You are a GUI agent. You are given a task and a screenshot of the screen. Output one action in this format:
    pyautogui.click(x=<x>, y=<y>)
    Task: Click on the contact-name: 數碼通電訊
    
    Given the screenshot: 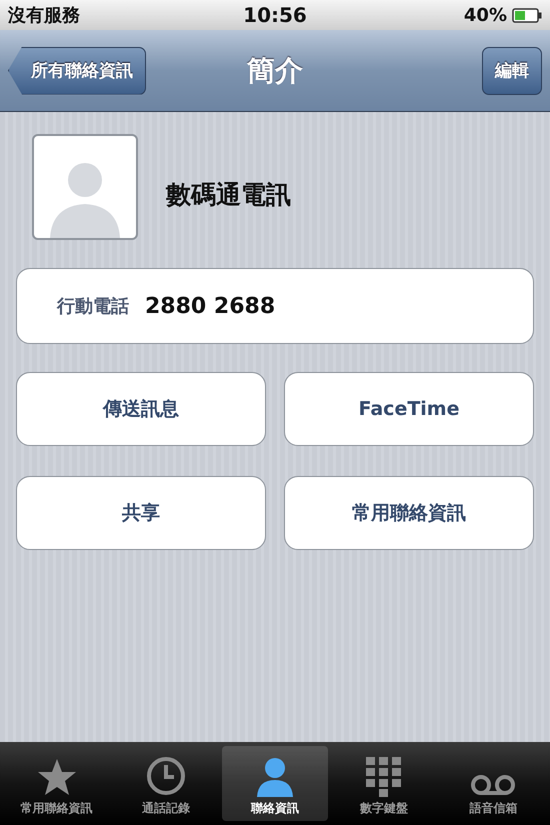 What is the action you would take?
    pyautogui.click(x=228, y=194)
    